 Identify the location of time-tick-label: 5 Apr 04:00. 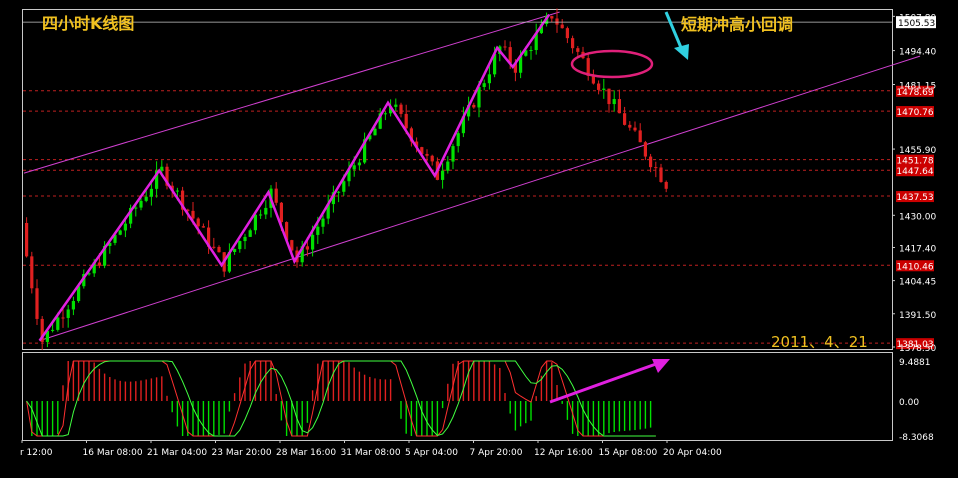
(431, 453).